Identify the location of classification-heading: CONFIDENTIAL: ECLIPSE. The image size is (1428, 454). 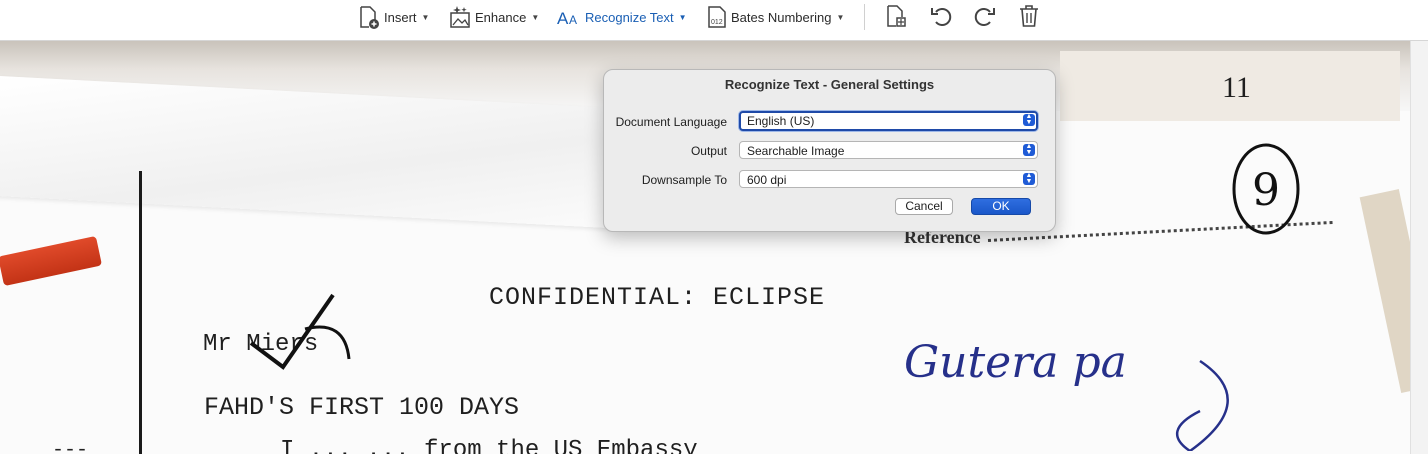
(657, 297).